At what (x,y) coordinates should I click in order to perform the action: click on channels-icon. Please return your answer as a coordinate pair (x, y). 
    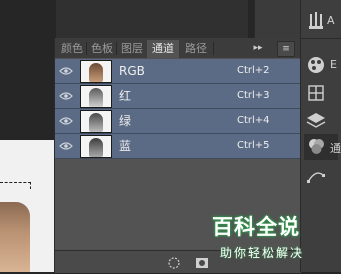
    Looking at the image, I should click on (316, 146).